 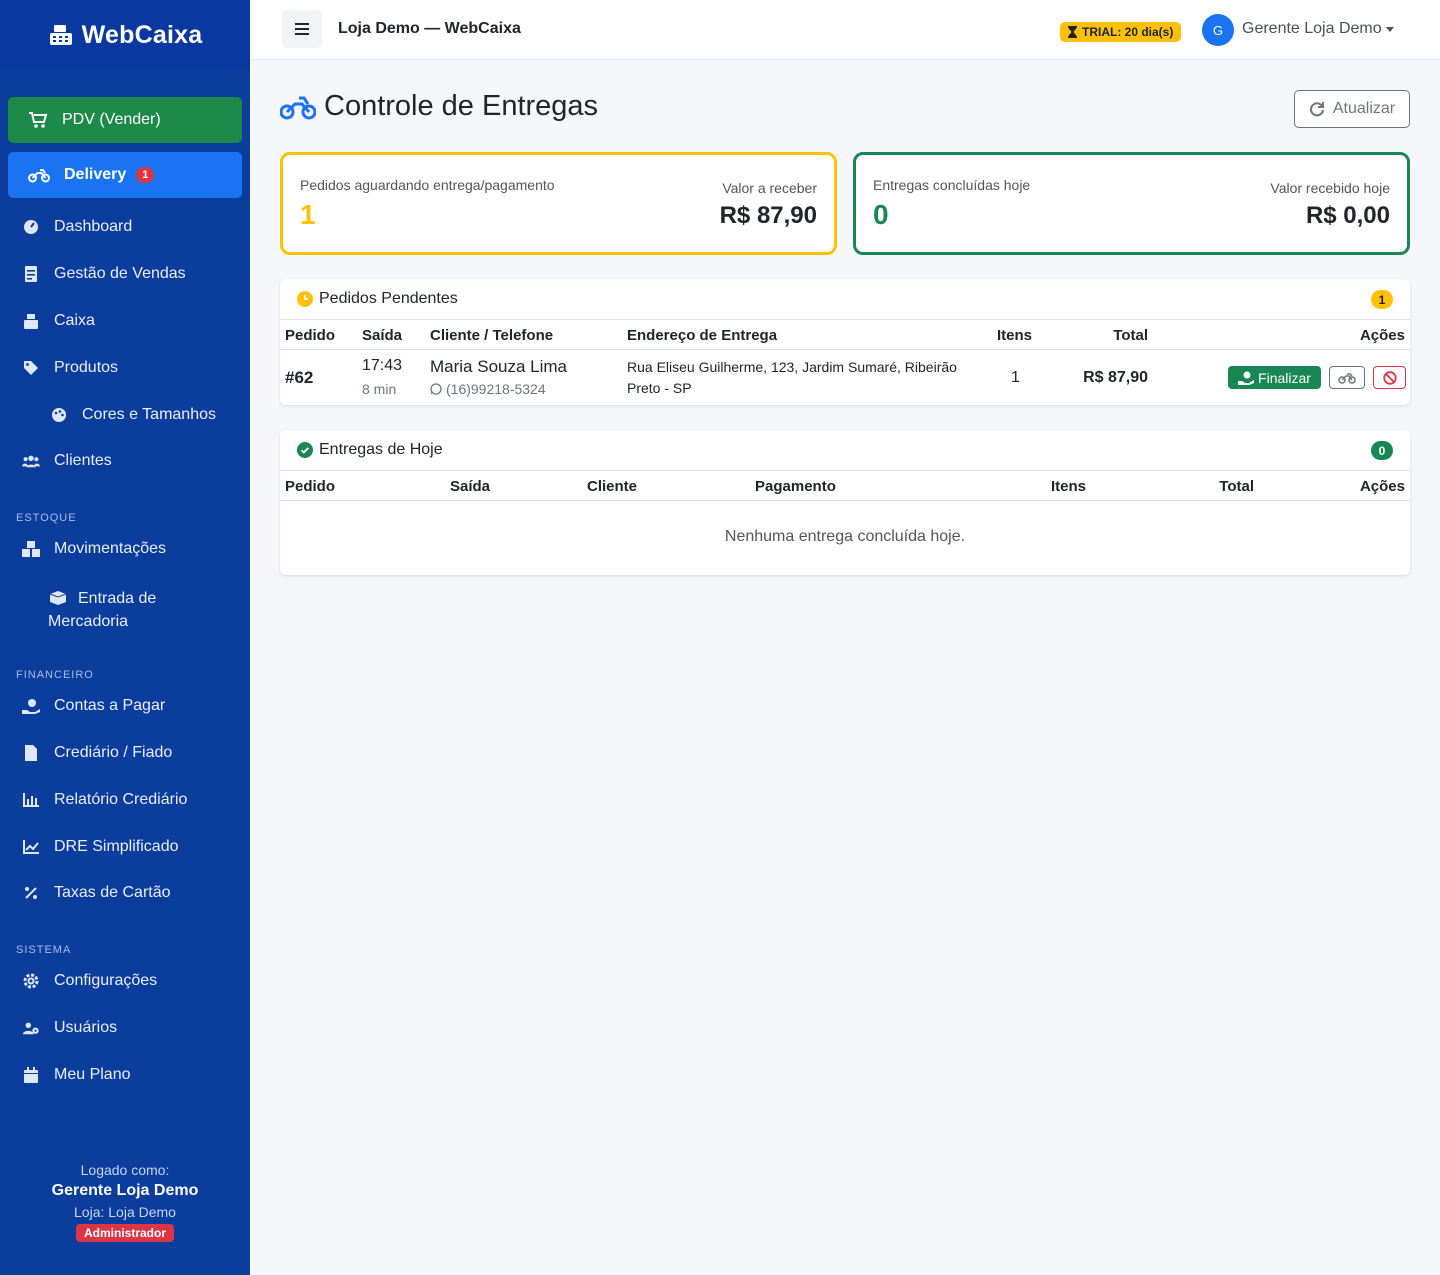 I want to click on reassign-courier-button, so click(x=1347, y=377).